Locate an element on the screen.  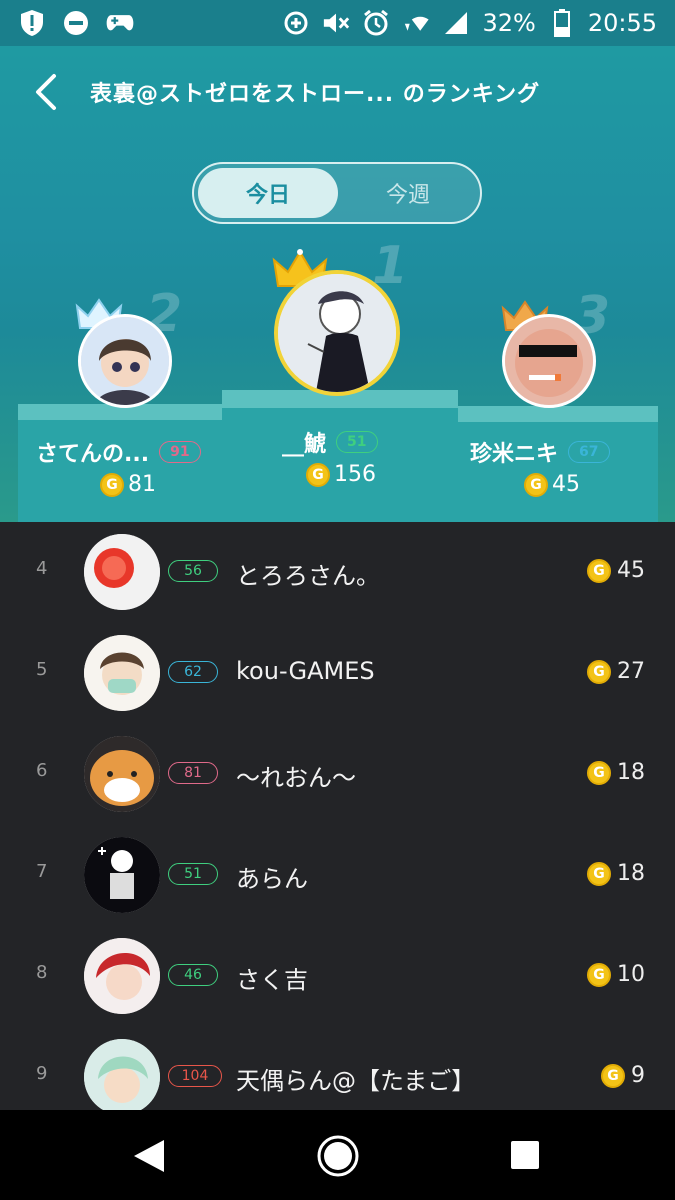
home-nav-icon is located at coordinates (338, 1158).